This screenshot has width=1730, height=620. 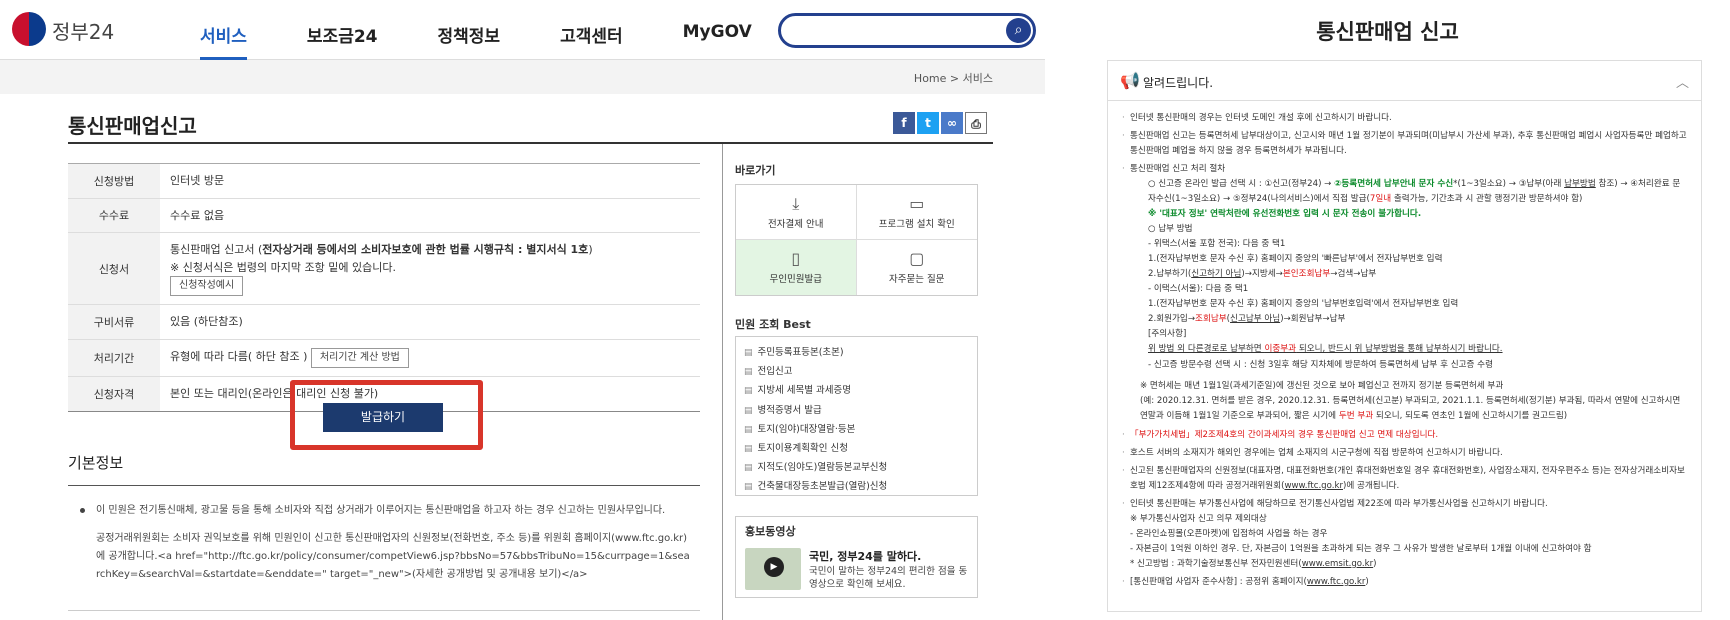 I want to click on table-row: 신청방법 인터넷 방문, so click(x=384, y=181).